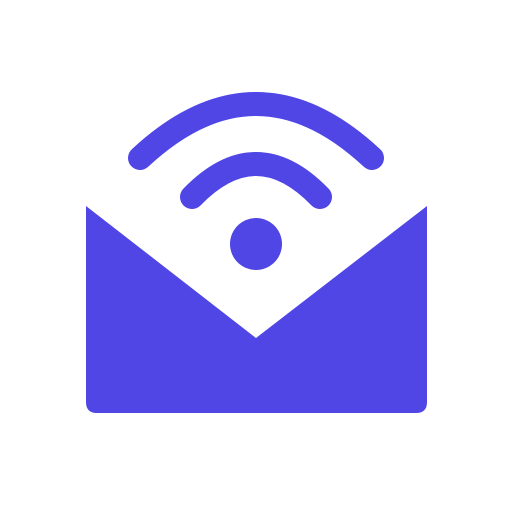  Describe the element at coordinates (256, 244) in the screenshot. I see `wifi-dot` at that location.